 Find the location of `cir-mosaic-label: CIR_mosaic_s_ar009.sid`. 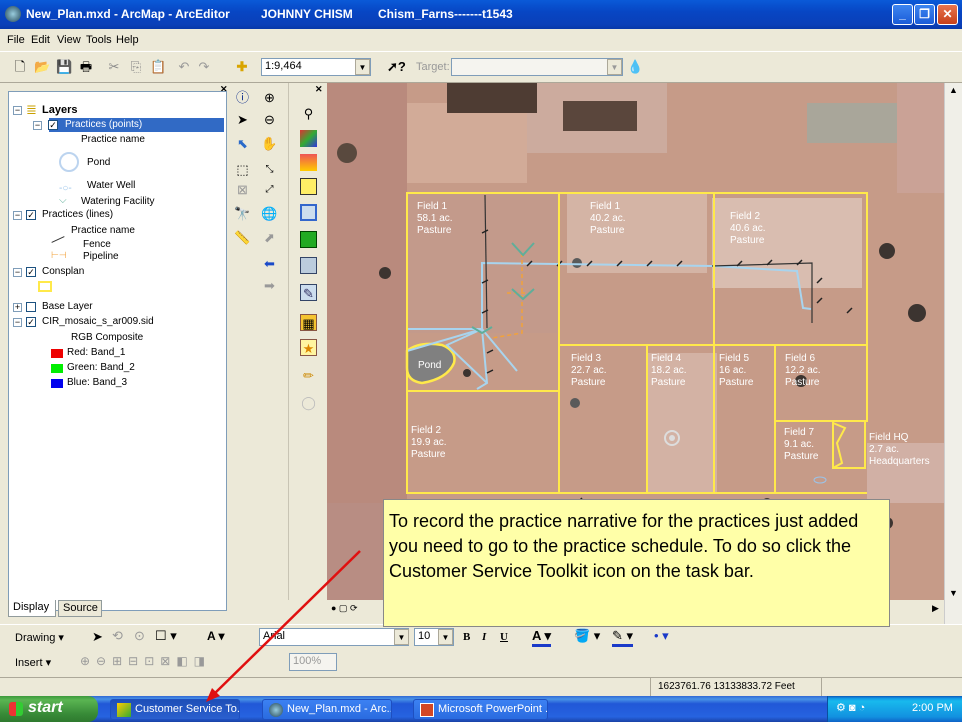

cir-mosaic-label: CIR_mosaic_s_ar009.sid is located at coordinates (98, 321).